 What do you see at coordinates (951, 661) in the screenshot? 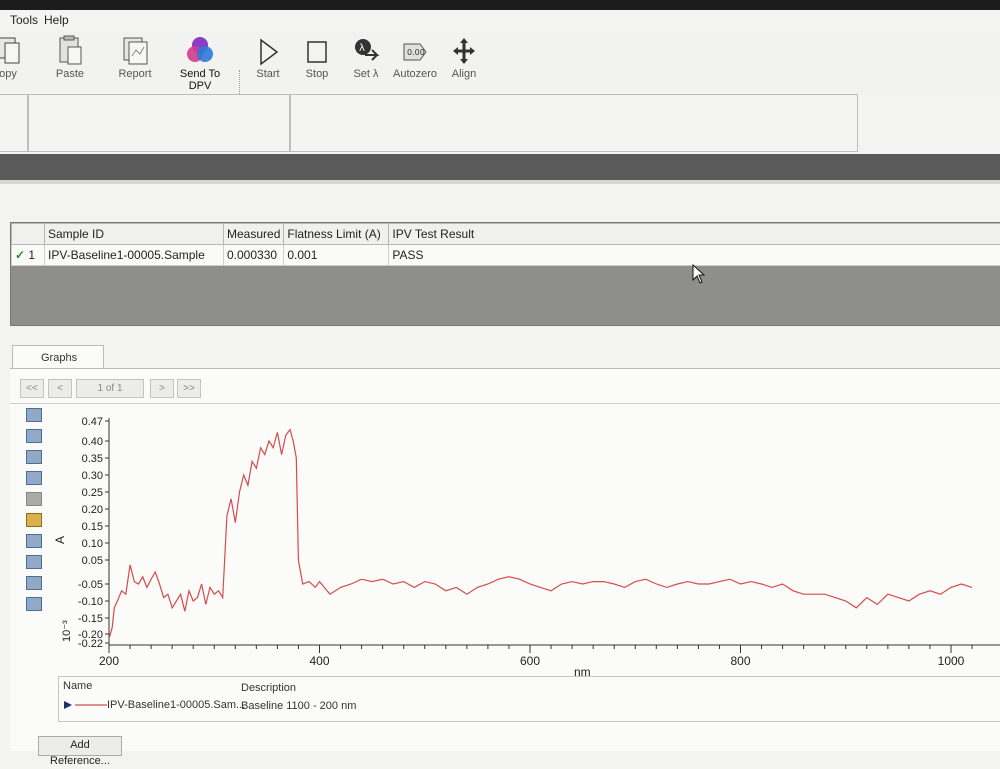
I see `x-tick-label: 1000` at bounding box center [951, 661].